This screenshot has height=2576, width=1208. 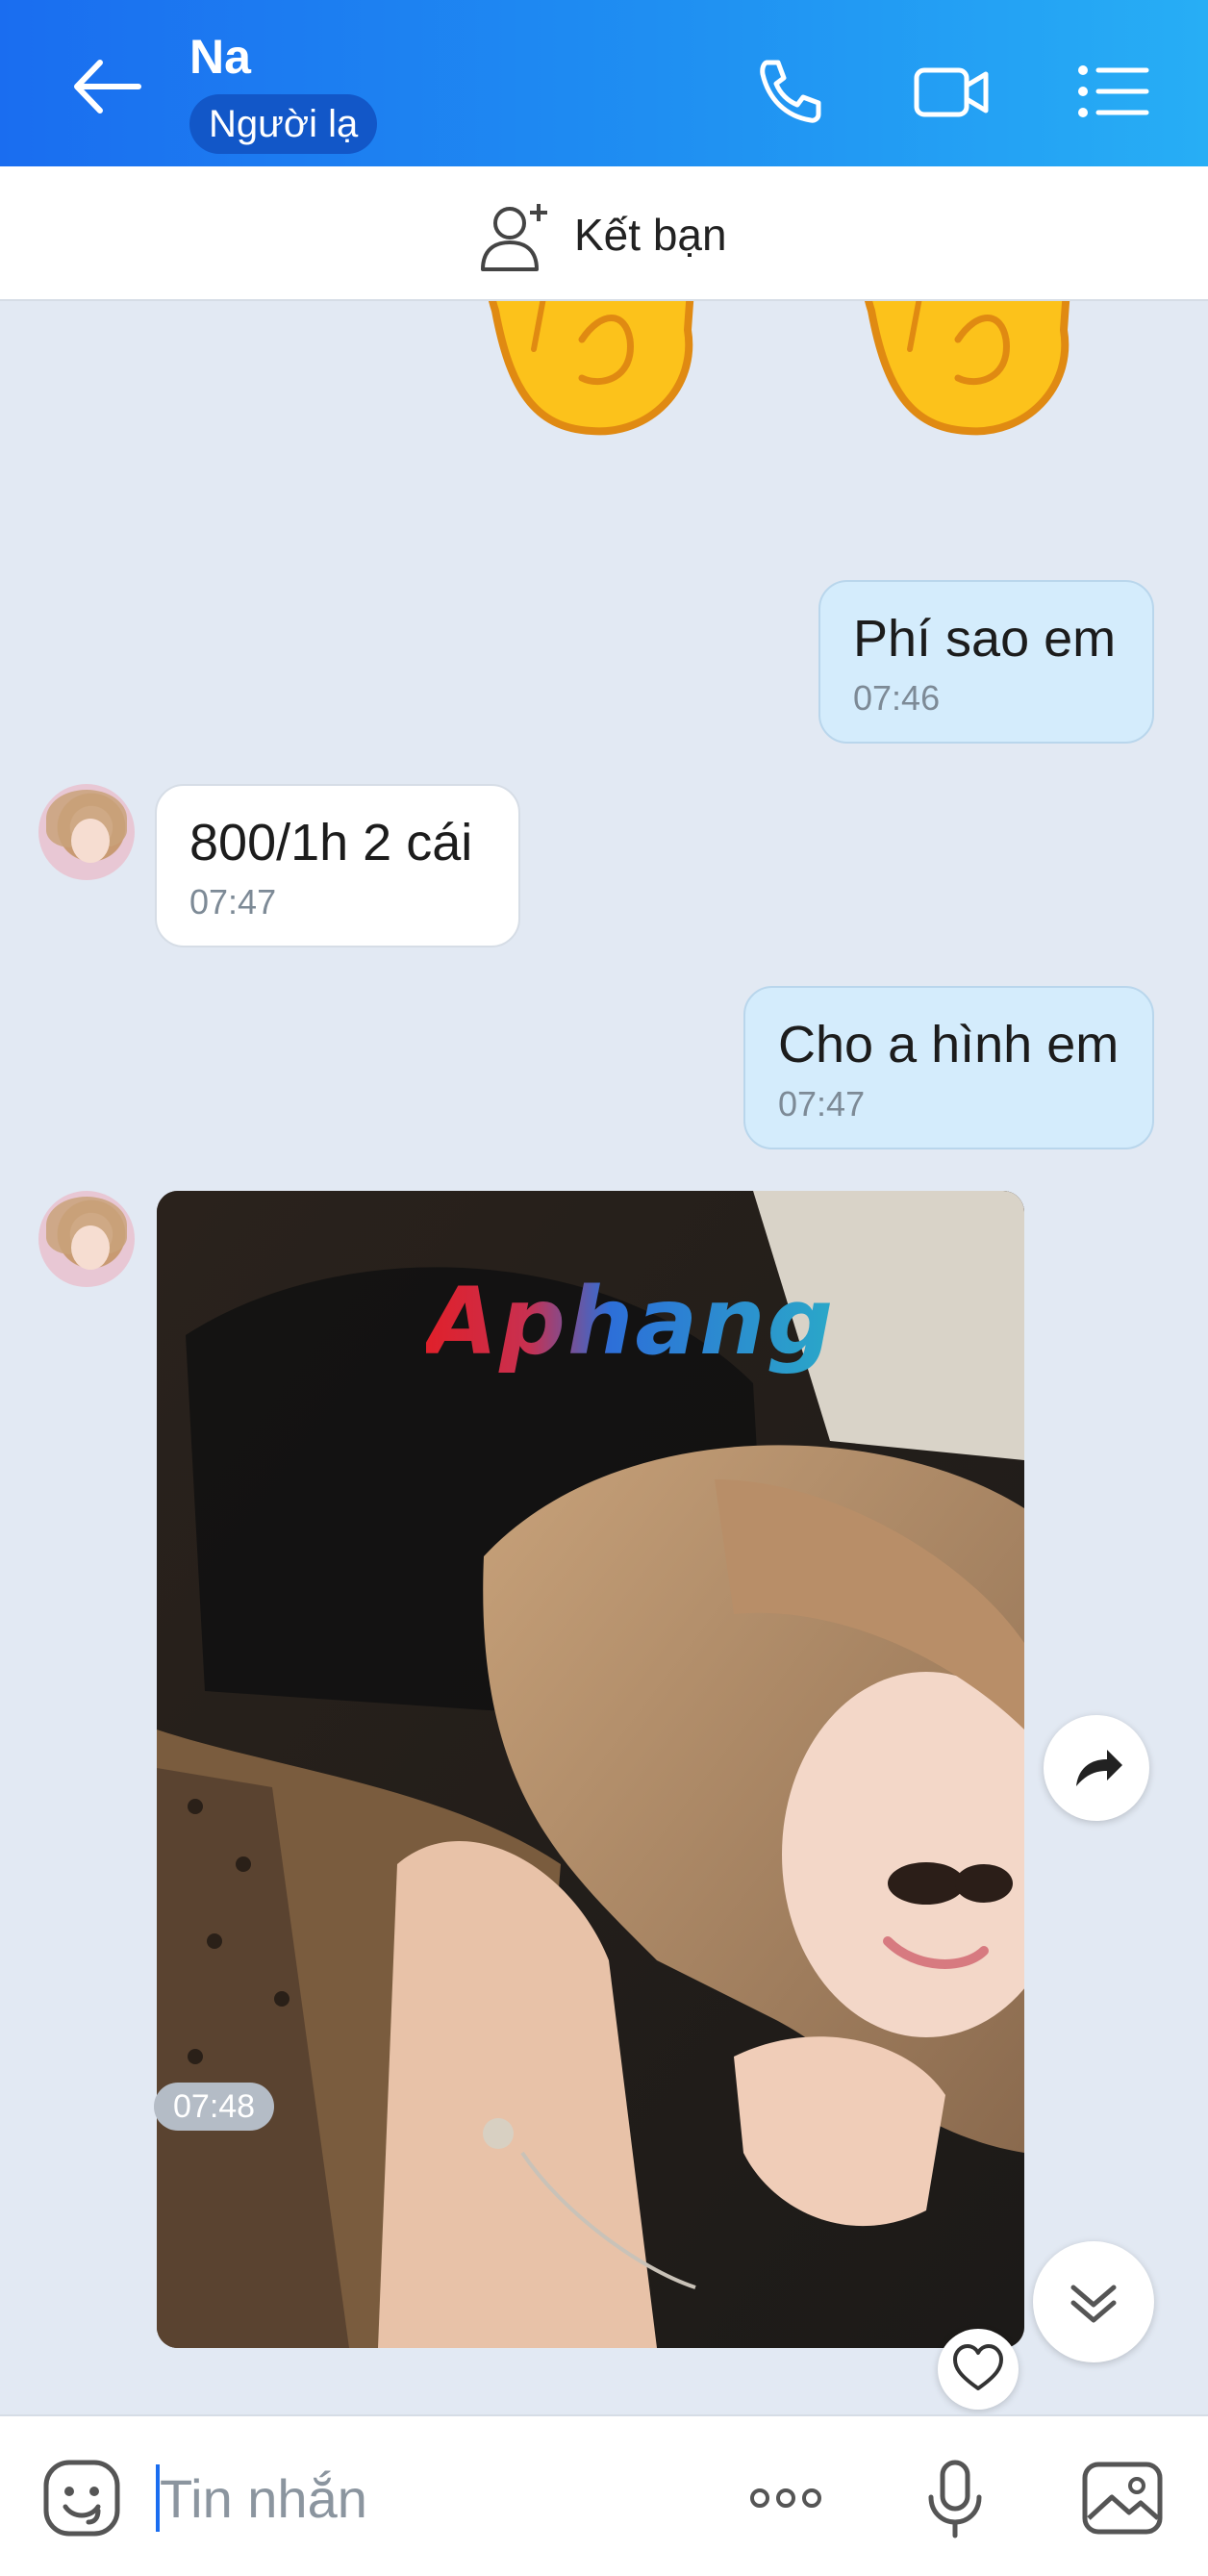 I want to click on back-arrow-icon, so click(x=108, y=86).